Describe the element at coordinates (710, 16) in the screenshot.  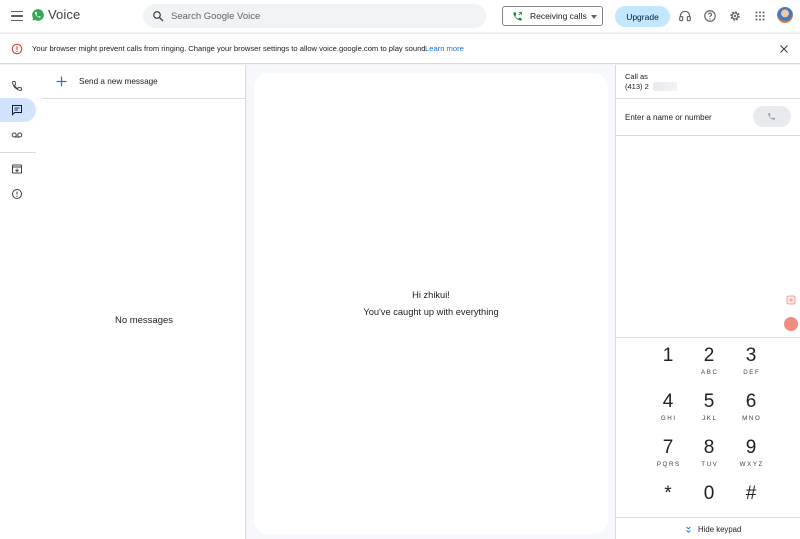
I see `help-icon` at that location.